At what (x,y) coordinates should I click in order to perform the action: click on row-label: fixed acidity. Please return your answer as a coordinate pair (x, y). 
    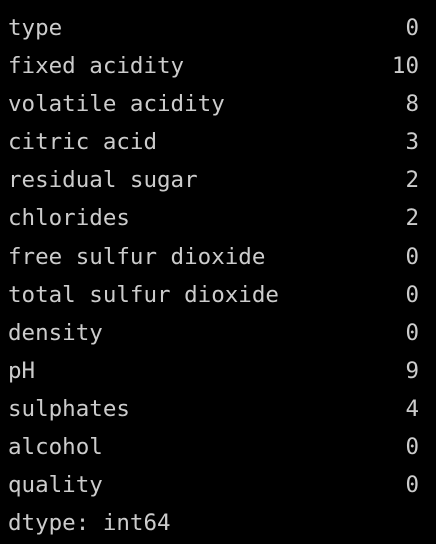
    Looking at the image, I should click on (96, 66).